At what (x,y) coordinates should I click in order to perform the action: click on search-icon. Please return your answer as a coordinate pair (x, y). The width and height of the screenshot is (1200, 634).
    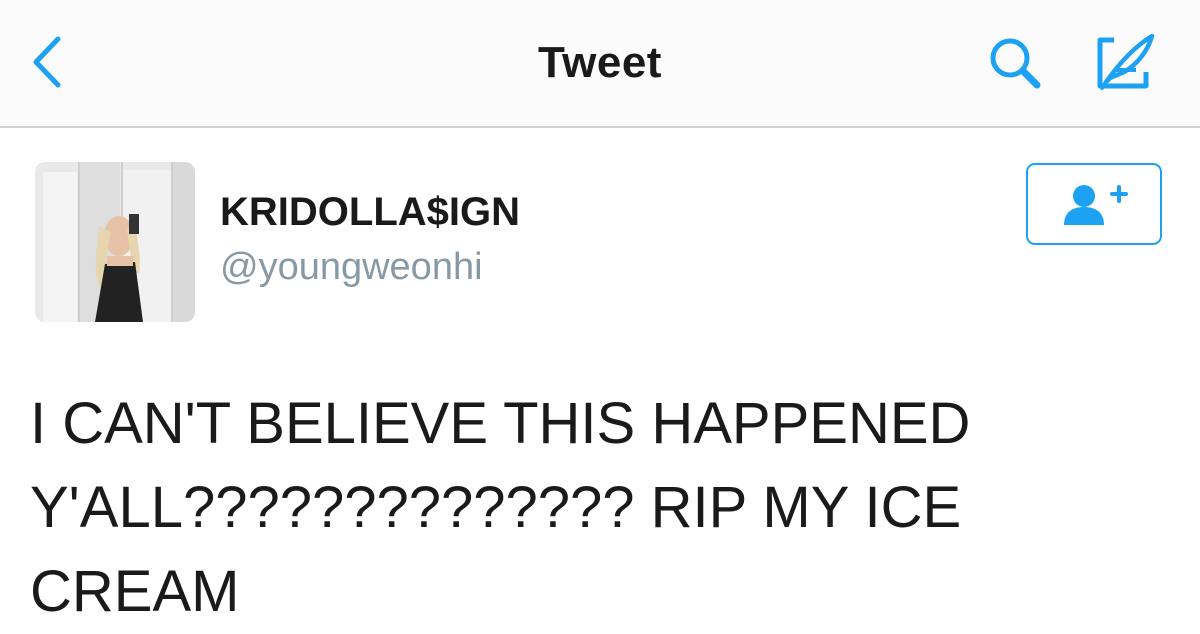
    Looking at the image, I should click on (1015, 63).